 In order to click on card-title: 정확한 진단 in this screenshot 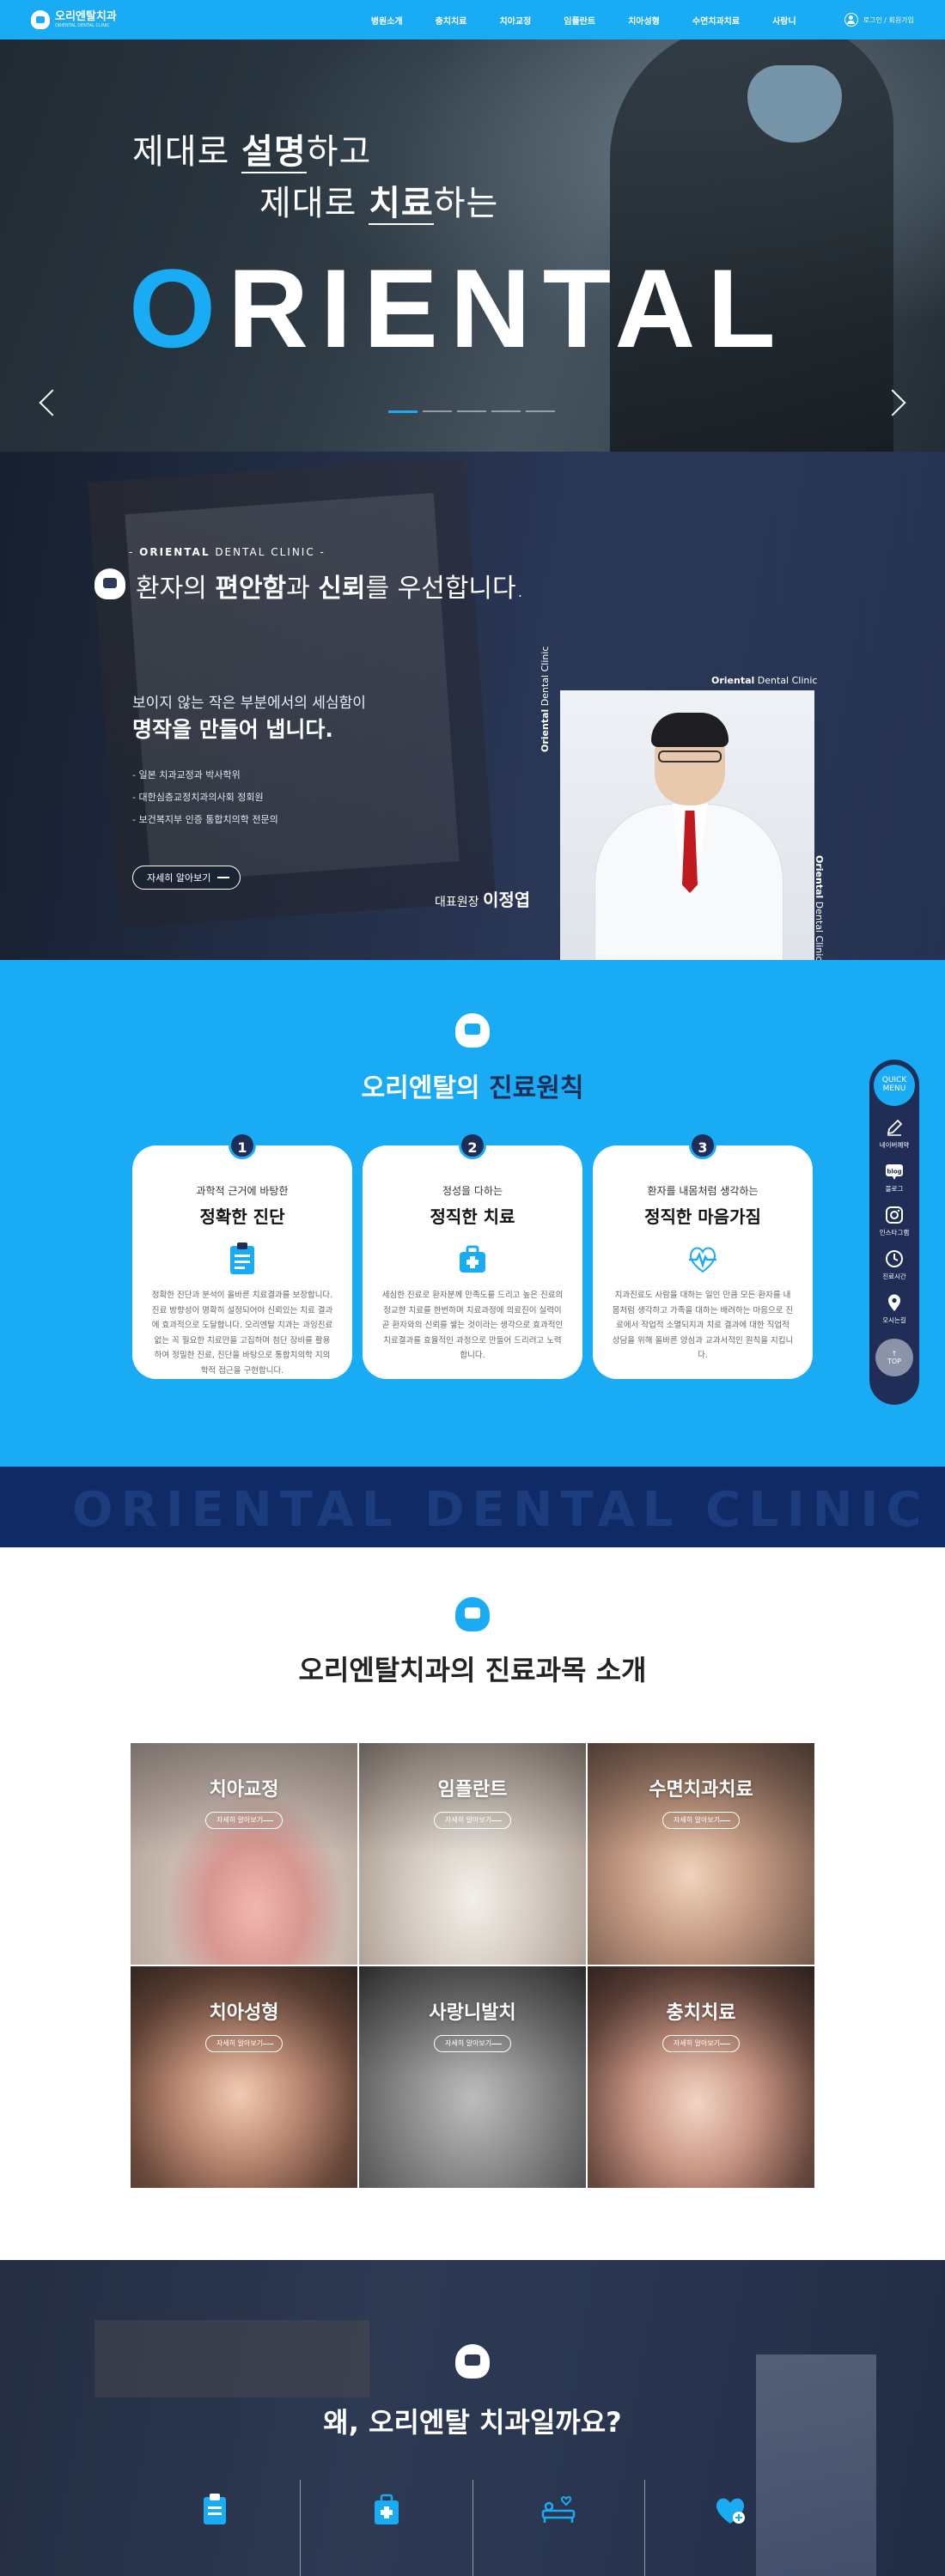, I will do `click(242, 1217)`.